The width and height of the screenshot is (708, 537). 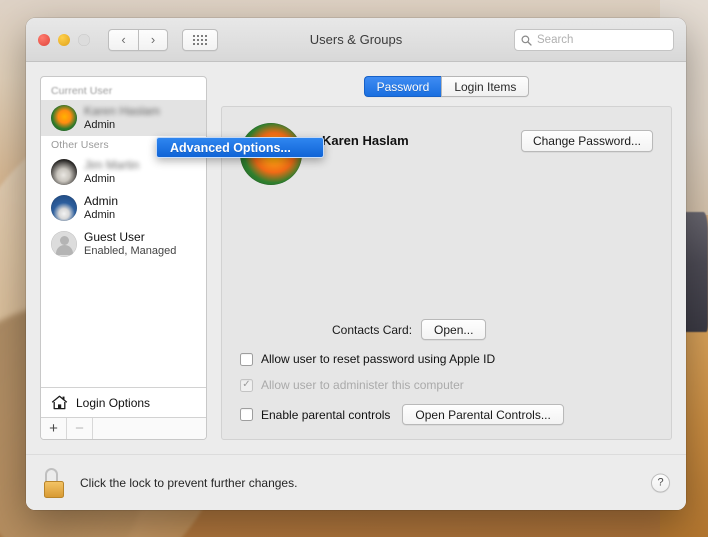 What do you see at coordinates (485, 86) in the screenshot?
I see `tab-login-items: Login Items` at bounding box center [485, 86].